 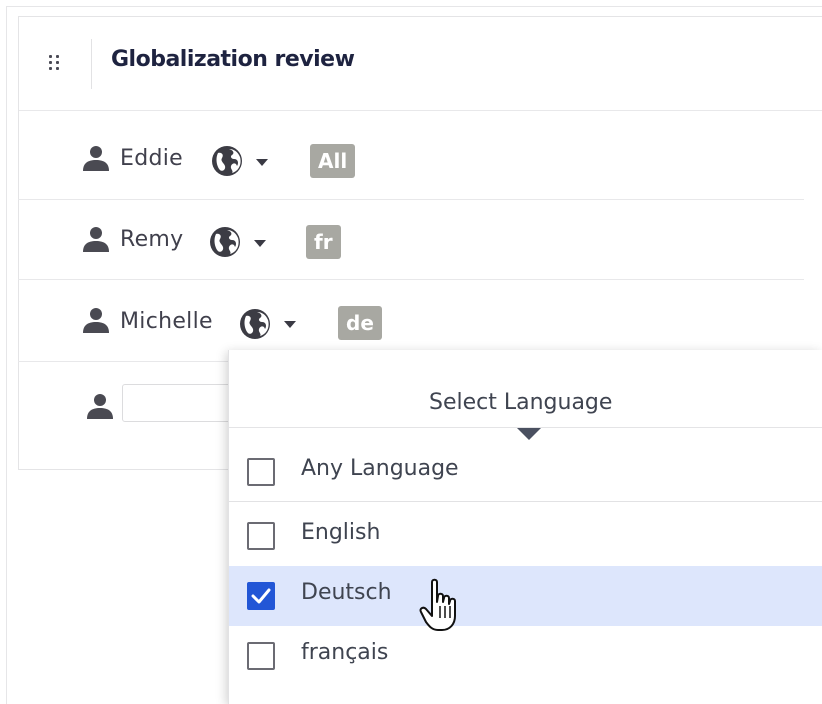 What do you see at coordinates (420, 64) in the screenshot?
I see `panel-header: Globalization review` at bounding box center [420, 64].